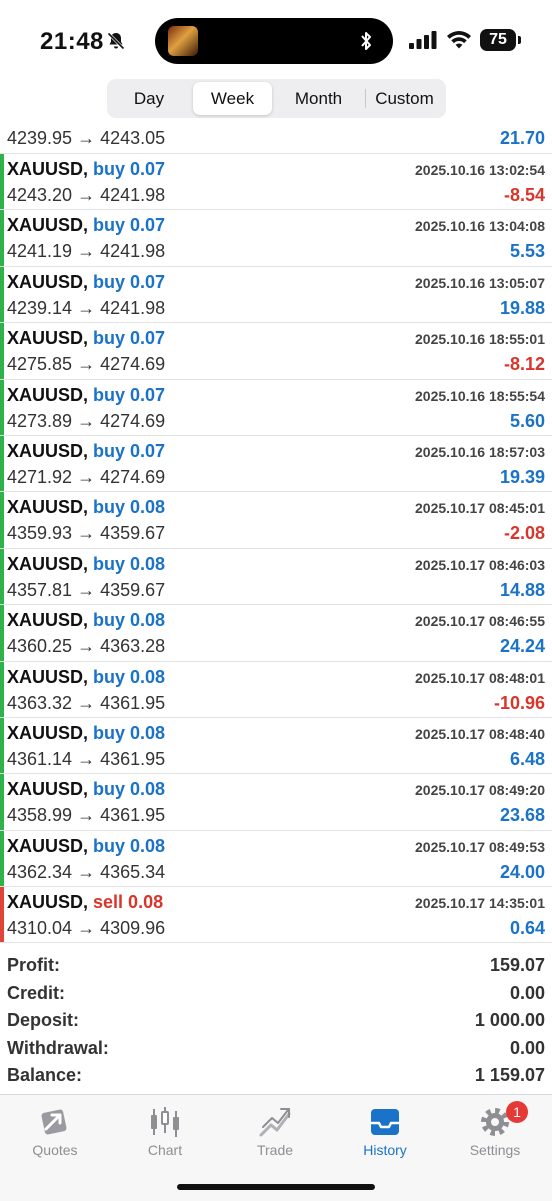  I want to click on period-segmented-control: Day Week Month Custom, so click(276, 98).